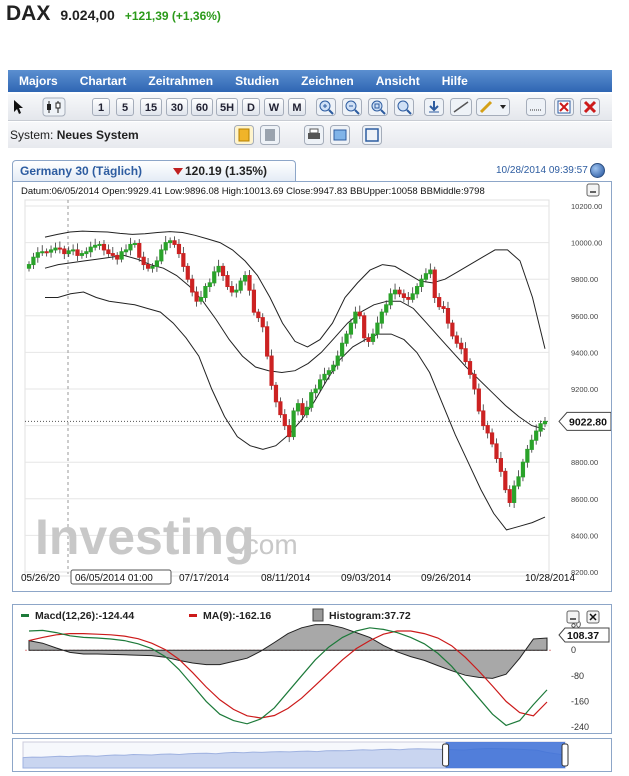 This screenshot has height=776, width=629. What do you see at coordinates (227, 107) in the screenshot?
I see `interval-5h-button: 5H` at bounding box center [227, 107].